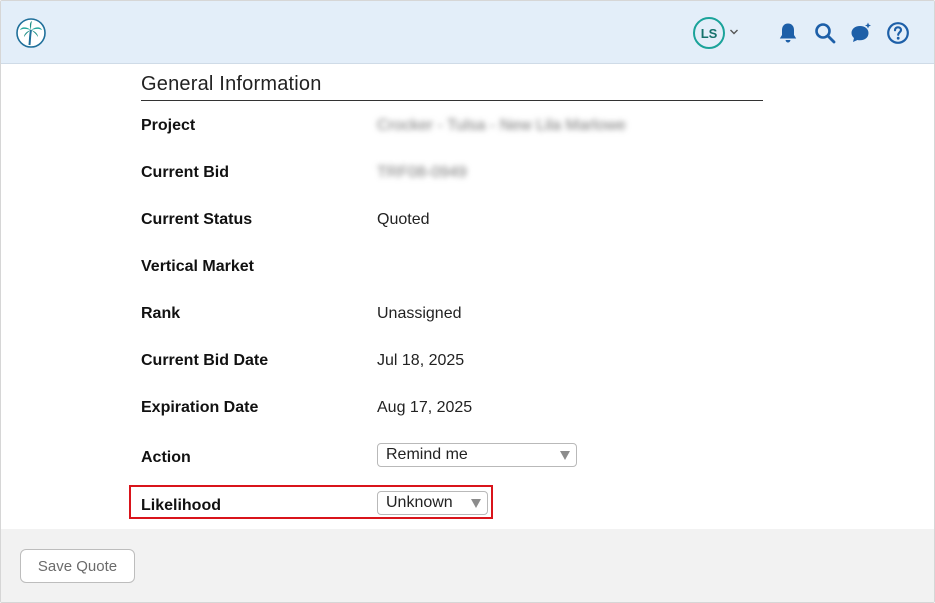  I want to click on expiration-date-value: Aug 17, 2025, so click(425, 407).